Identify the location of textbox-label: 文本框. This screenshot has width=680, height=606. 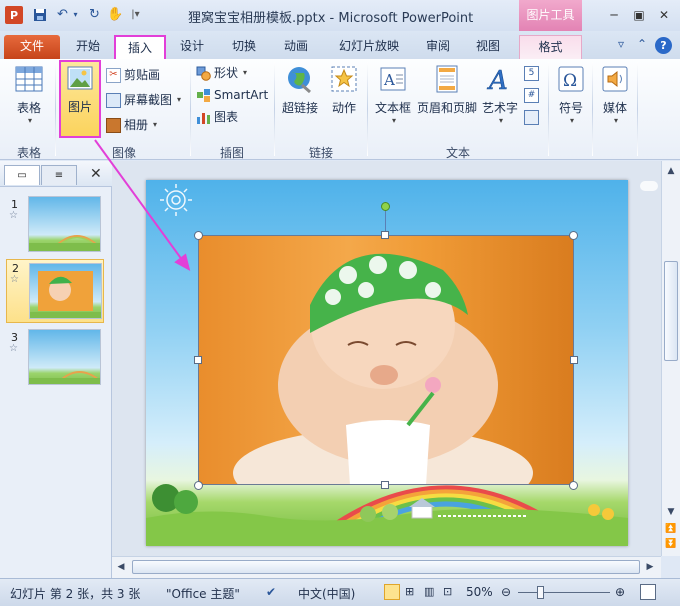
(392, 108).